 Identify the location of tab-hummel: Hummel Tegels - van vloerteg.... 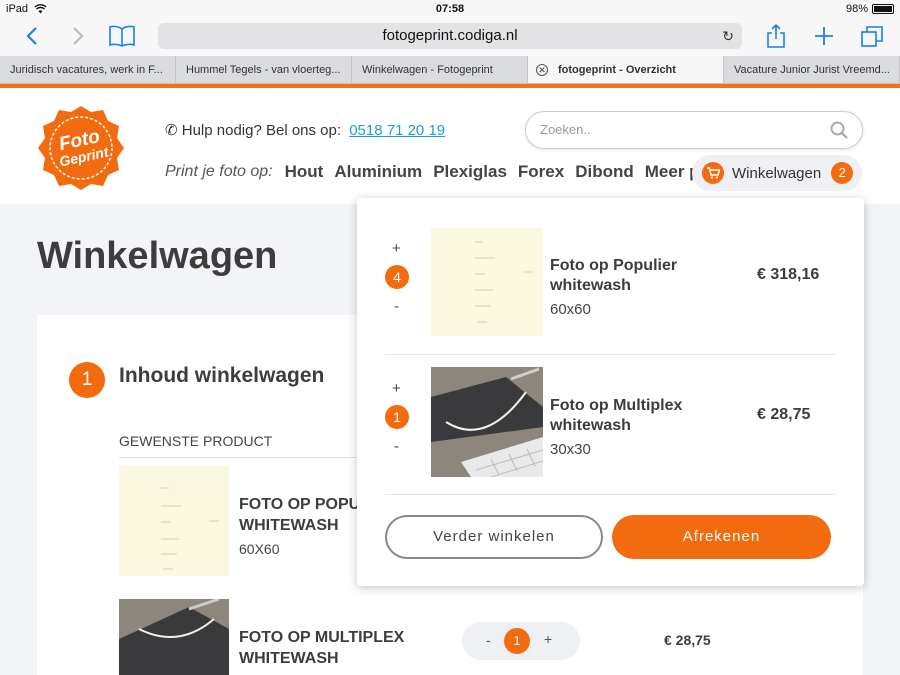
(264, 69).